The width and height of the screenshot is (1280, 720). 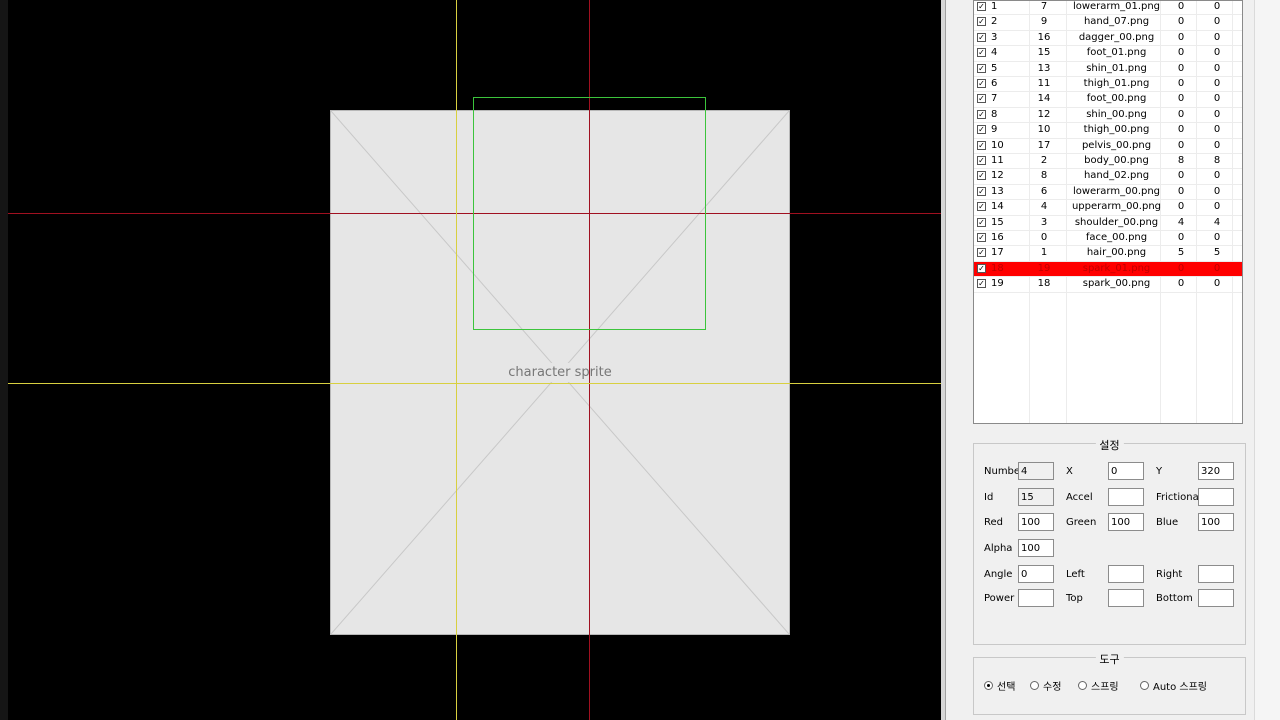 What do you see at coordinates (1036, 471) in the screenshot?
I see `number-field` at bounding box center [1036, 471].